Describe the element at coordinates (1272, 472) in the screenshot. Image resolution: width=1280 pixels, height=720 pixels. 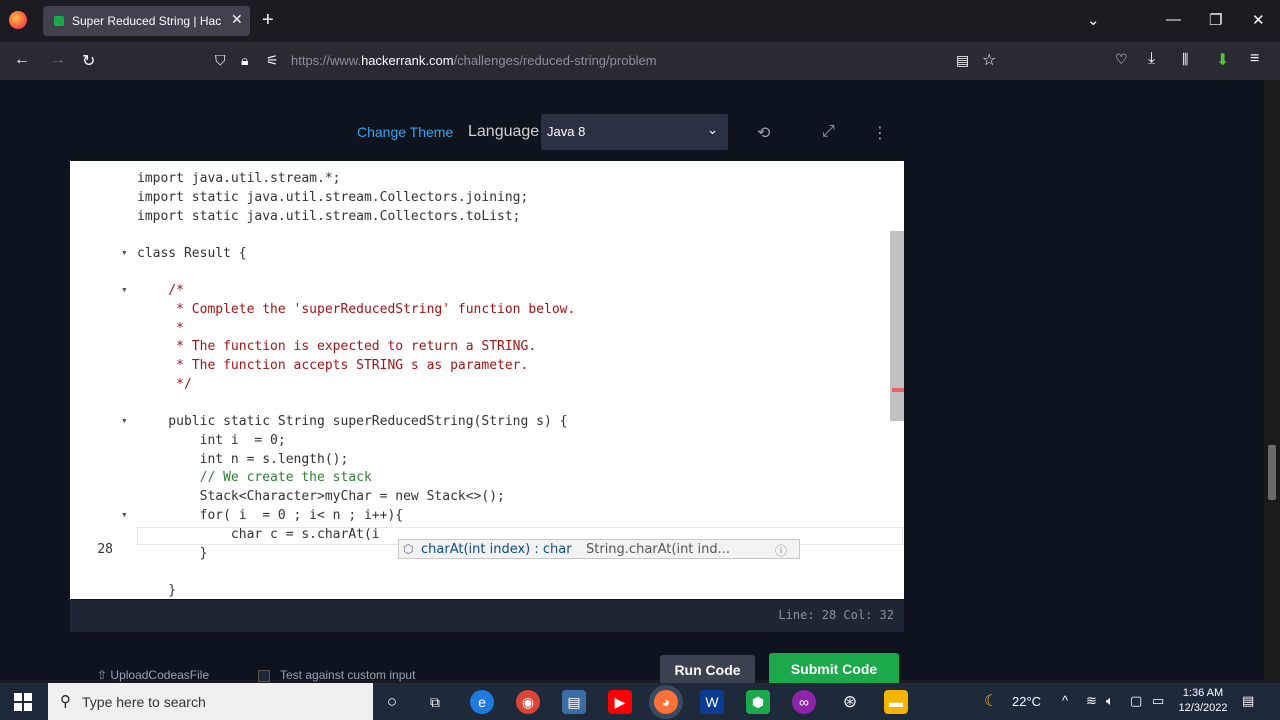
I see `page-scrollbar-thumb` at that location.